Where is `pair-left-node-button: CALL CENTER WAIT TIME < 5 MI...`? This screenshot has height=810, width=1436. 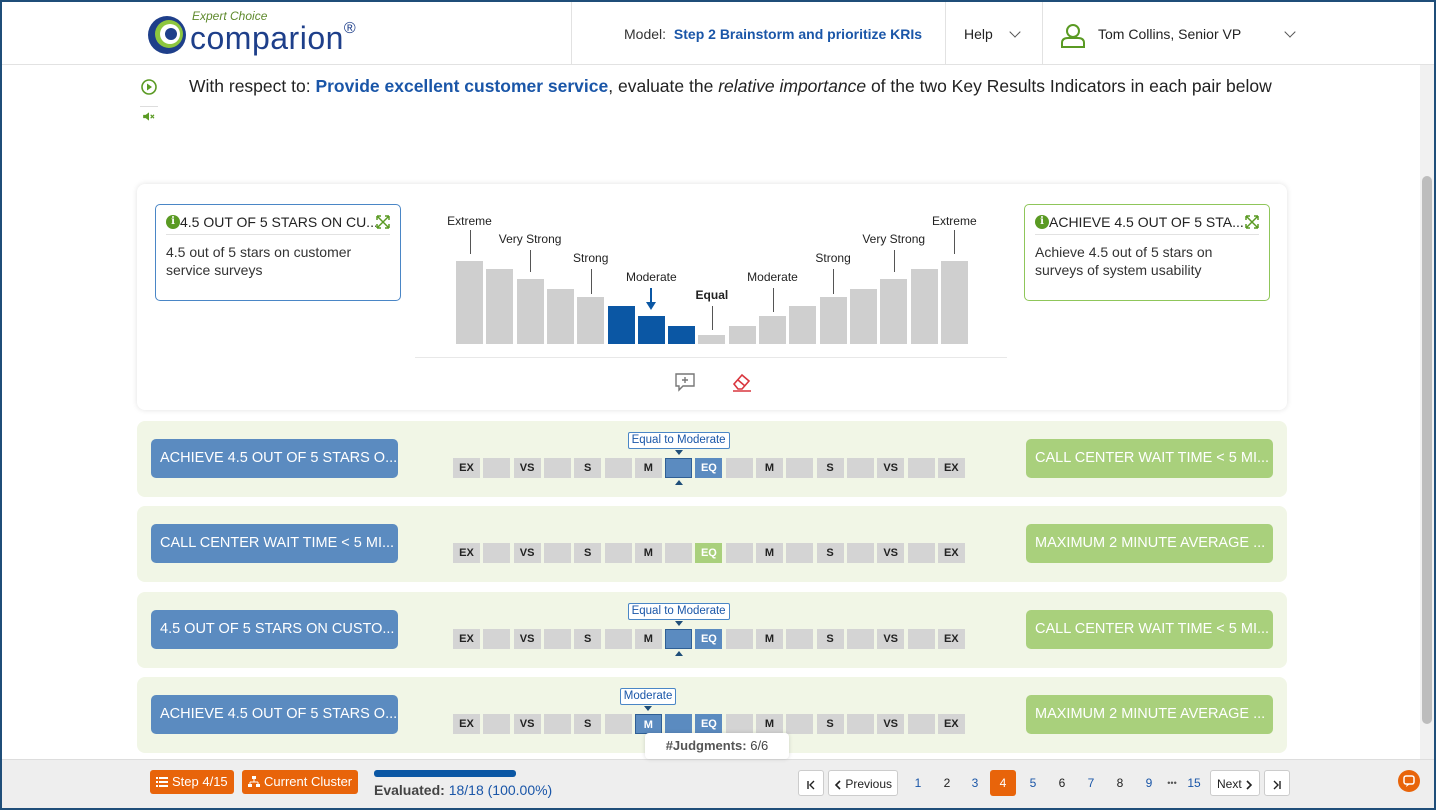
pair-left-node-button: CALL CENTER WAIT TIME < 5 MI... is located at coordinates (274, 543).